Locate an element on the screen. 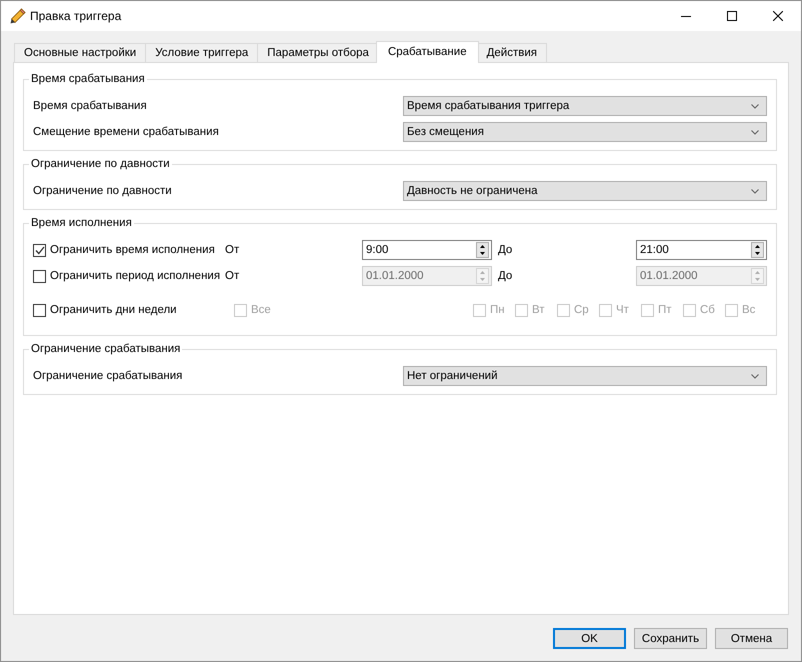 This screenshot has height=662, width=802. spin-field: 9:00 is located at coordinates (427, 250).